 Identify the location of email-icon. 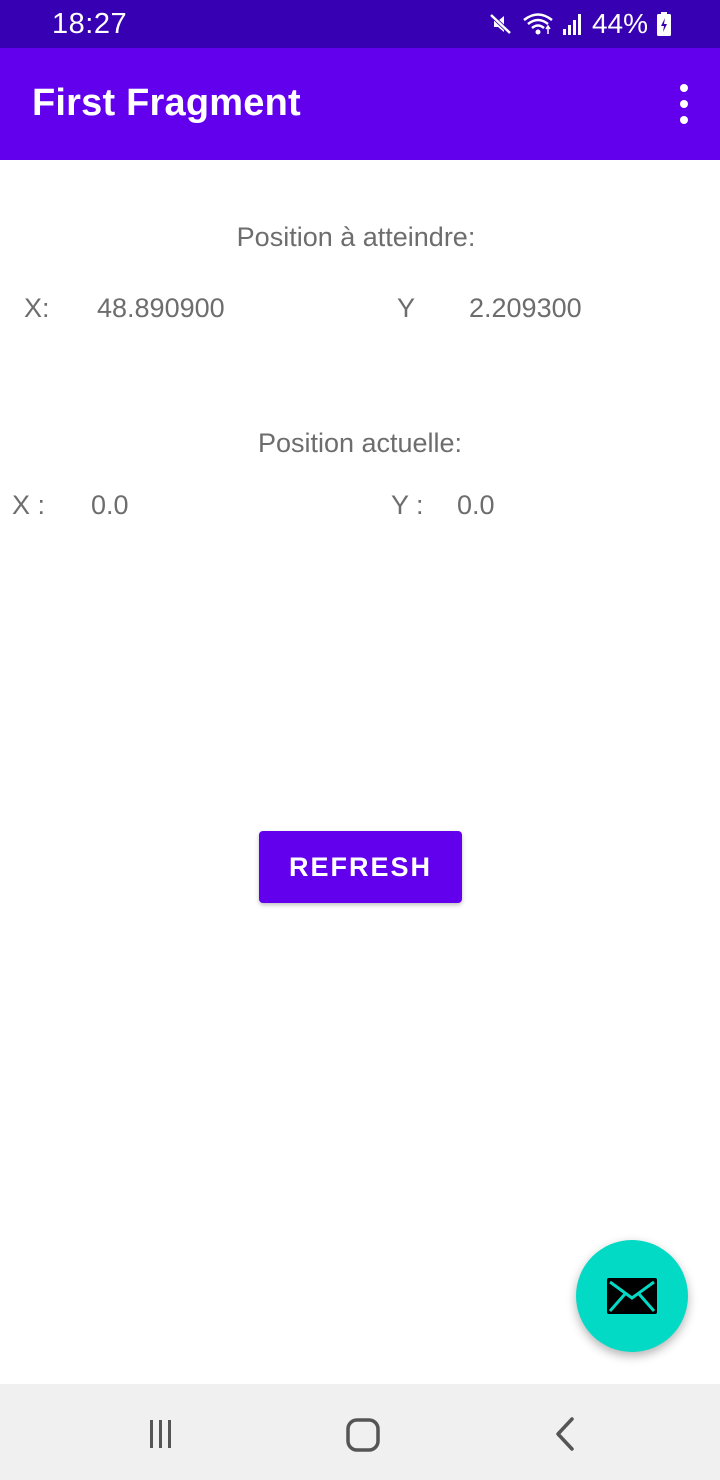
(632, 1296).